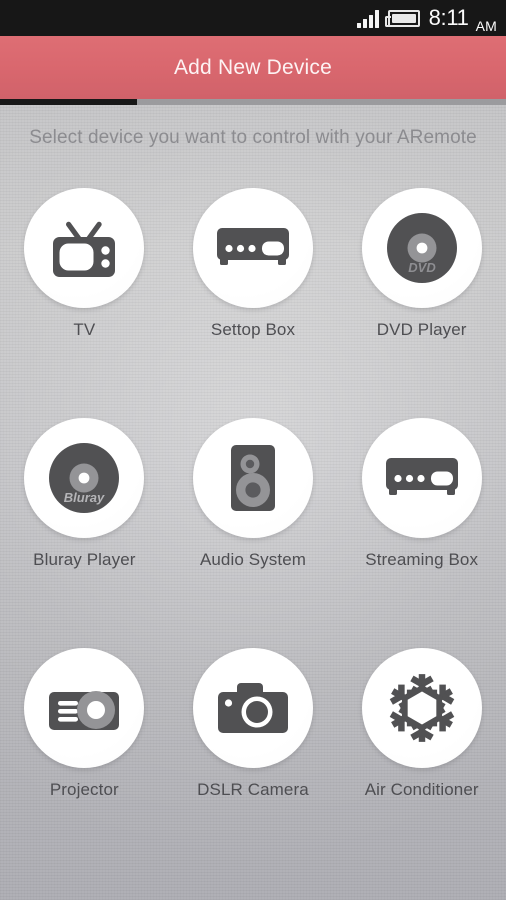  I want to click on device-label: Bluray Player, so click(84, 559).